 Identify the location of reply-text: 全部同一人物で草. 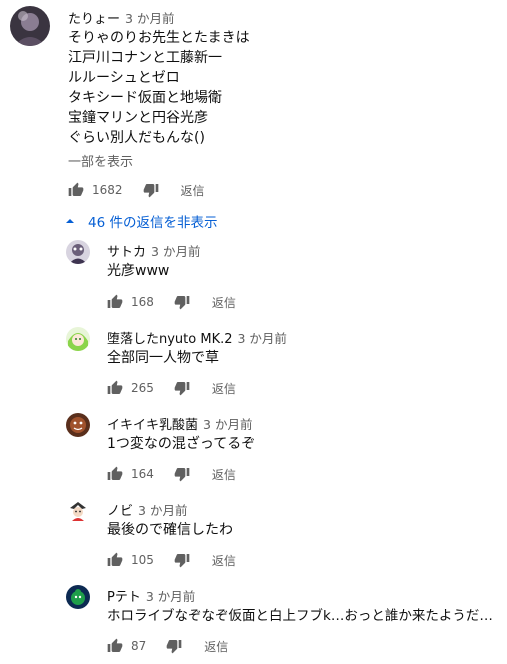
(163, 358).